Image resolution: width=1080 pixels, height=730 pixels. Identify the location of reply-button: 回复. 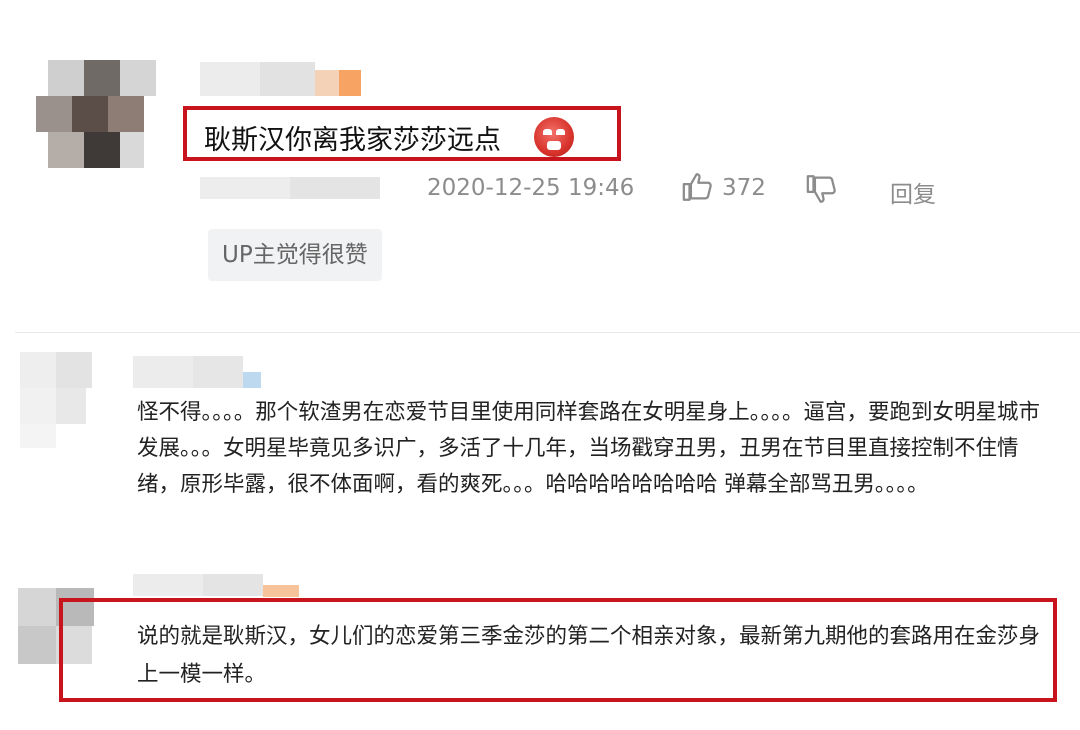
(913, 192).